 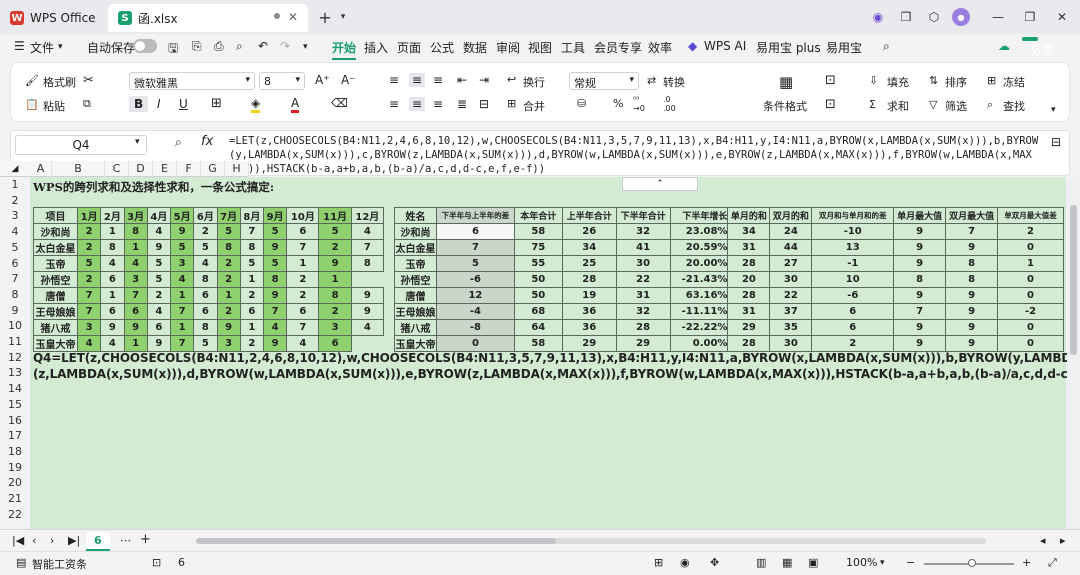 What do you see at coordinates (791, 215) in the screenshot?
I see `result-cell: 双月的和` at bounding box center [791, 215].